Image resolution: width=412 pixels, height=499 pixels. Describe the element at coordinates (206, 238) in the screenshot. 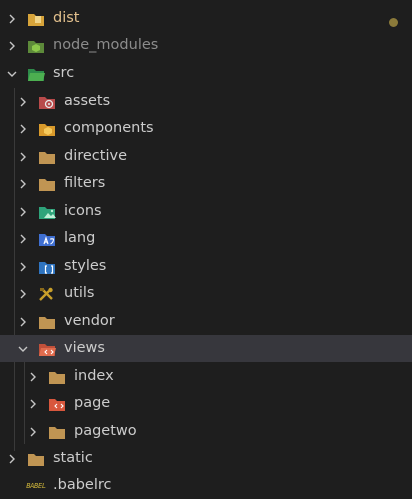

I see `tree-item-lang: lang` at that location.